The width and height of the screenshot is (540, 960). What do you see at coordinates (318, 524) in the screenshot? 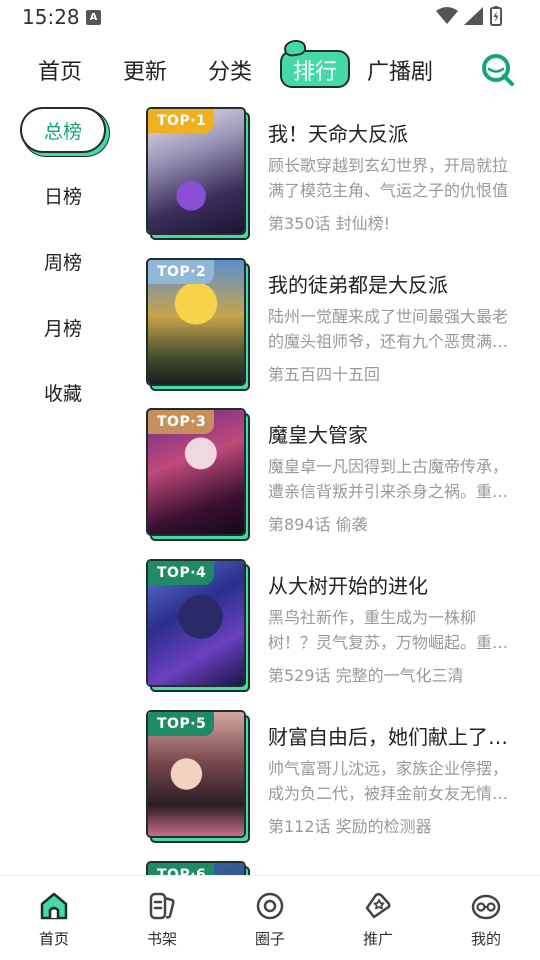
I see `item-episode: 第894话 偷袭` at bounding box center [318, 524].